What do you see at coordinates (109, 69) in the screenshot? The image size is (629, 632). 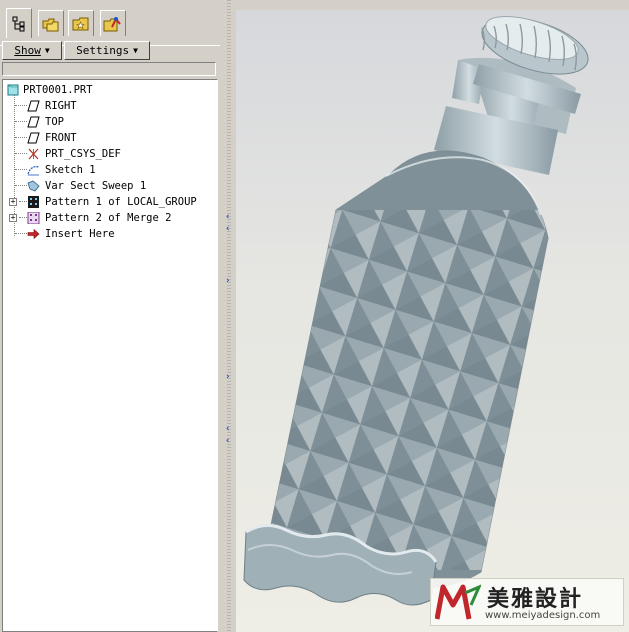 I see `tree-filter-bar` at bounding box center [109, 69].